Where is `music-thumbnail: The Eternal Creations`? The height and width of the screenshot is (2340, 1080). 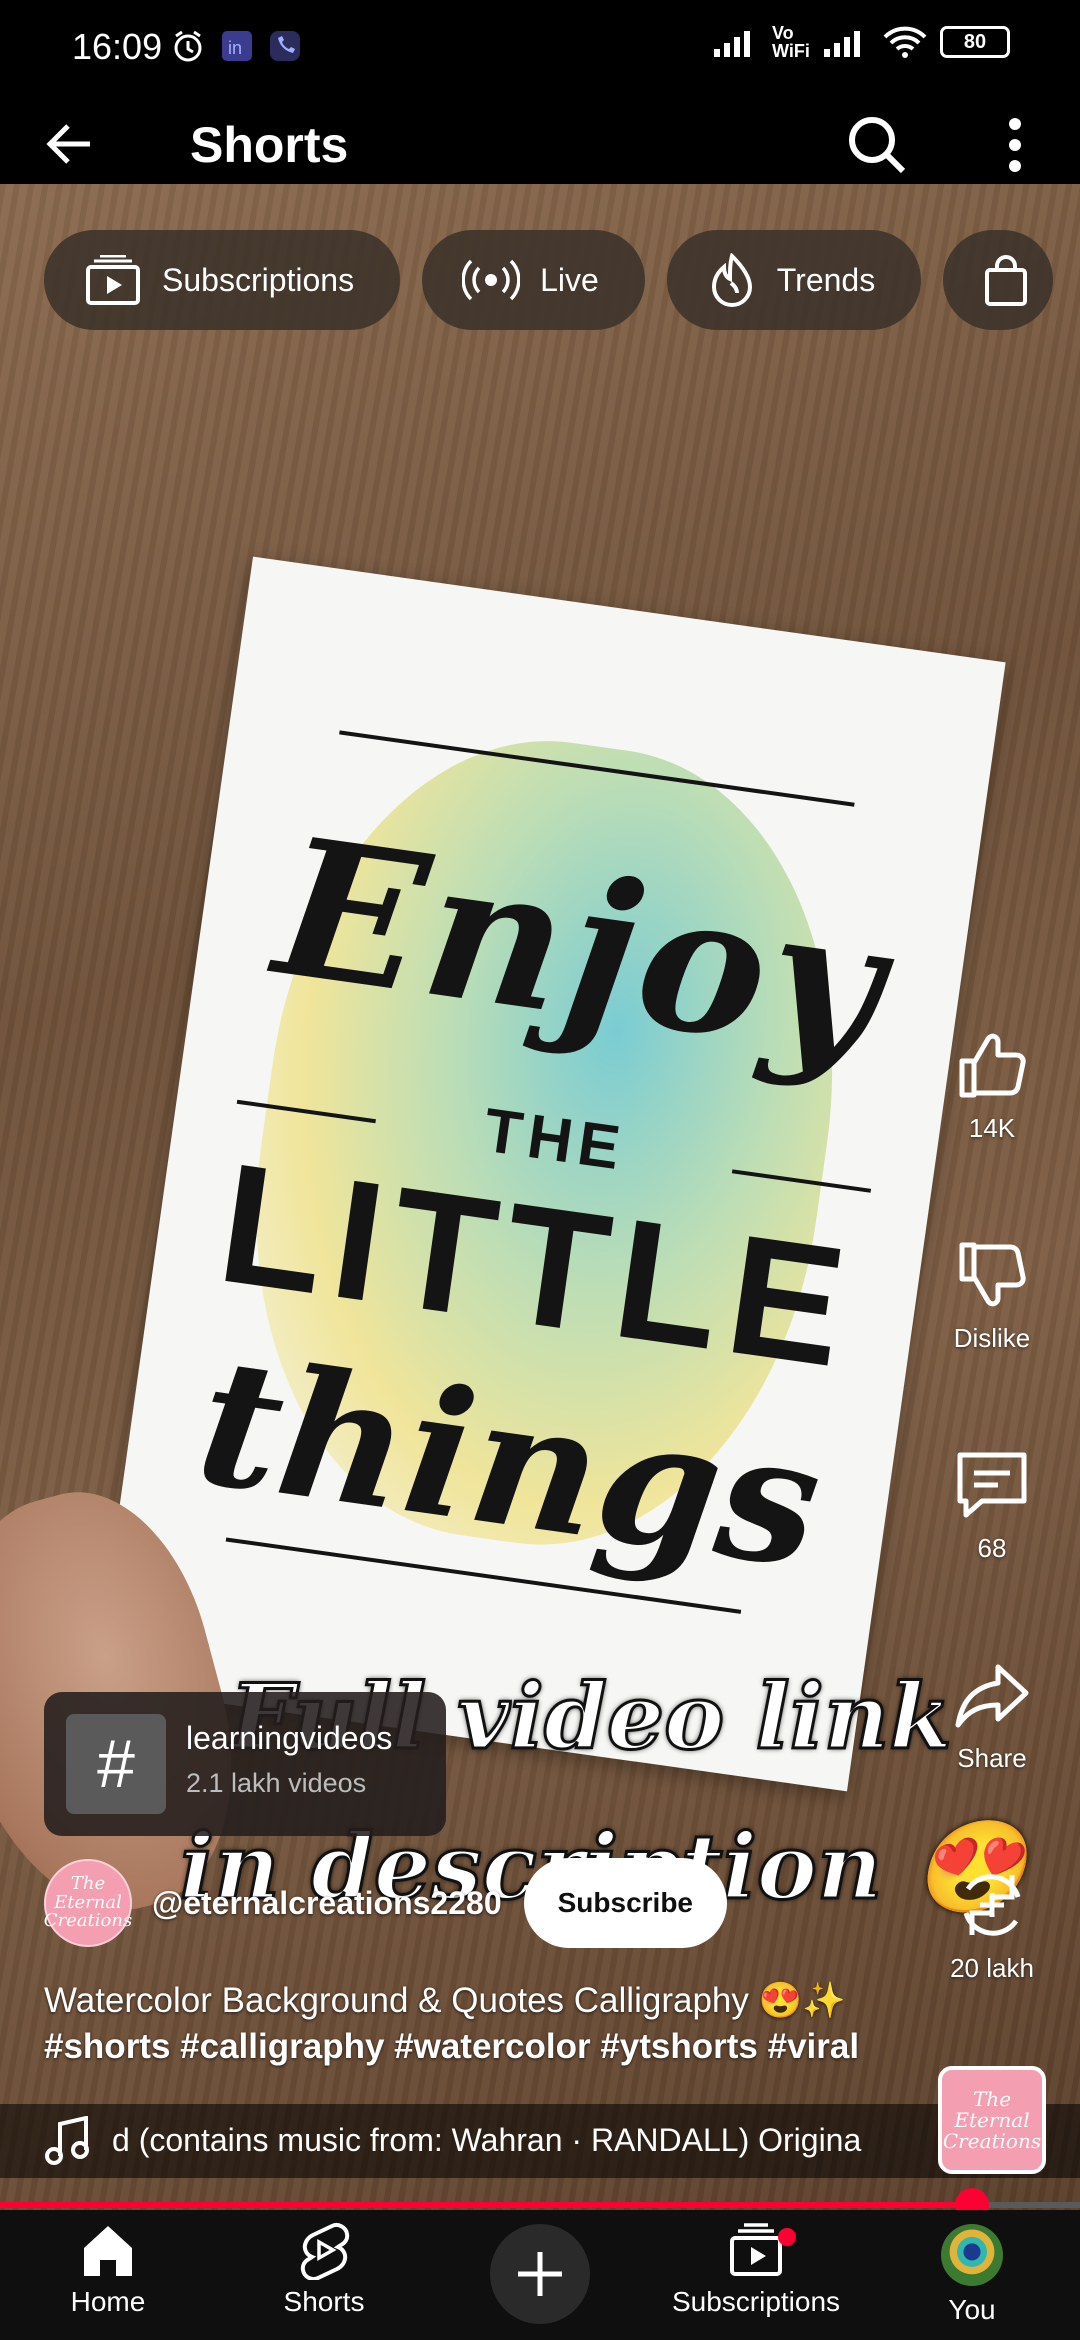 music-thumbnail: The Eternal Creations is located at coordinates (992, 2120).